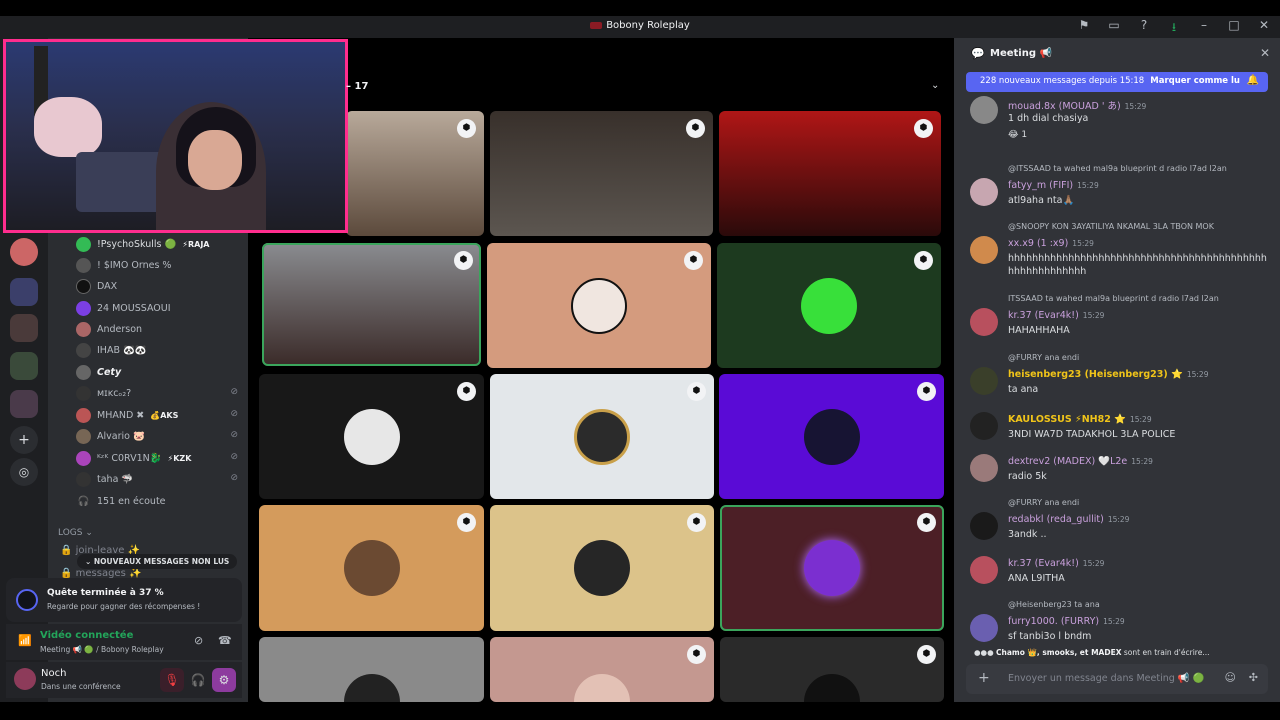  What do you see at coordinates (1051, 243) in the screenshot?
I see `message-author: xx.x9 (1 :x9) 15:29` at bounding box center [1051, 243].